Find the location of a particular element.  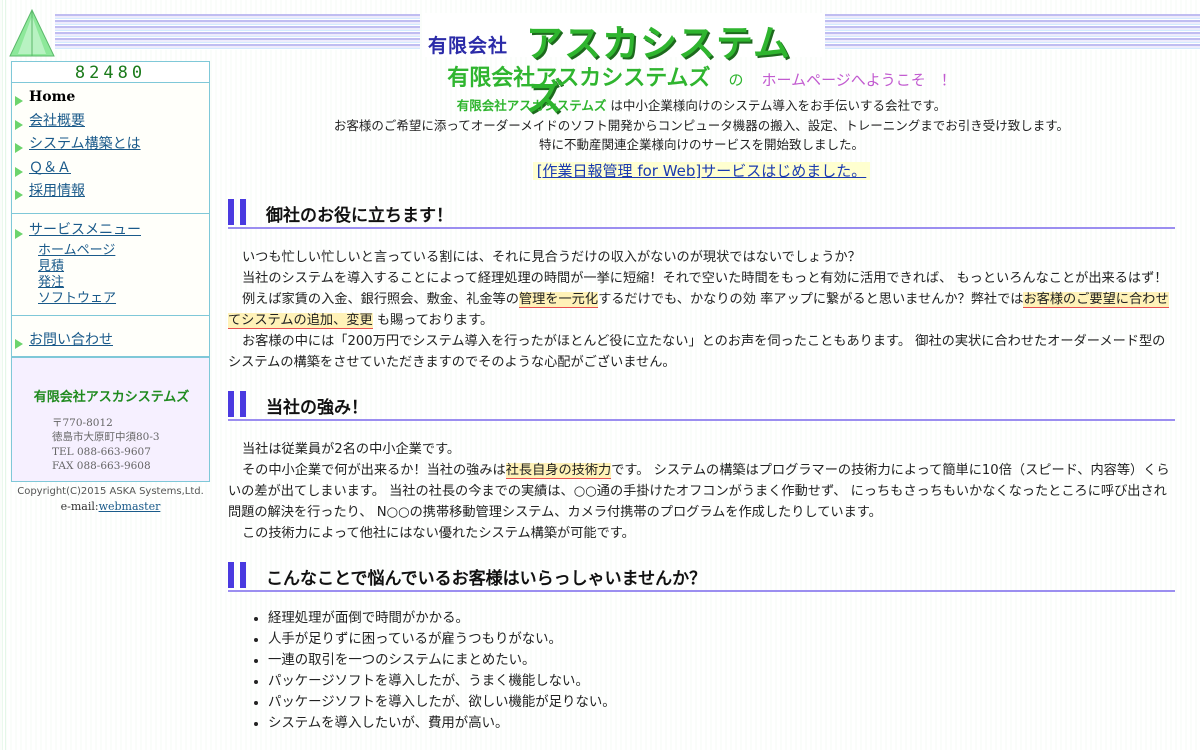

news-link: [作業日報管理 for Web]サービスはじめました。 is located at coordinates (701, 170).